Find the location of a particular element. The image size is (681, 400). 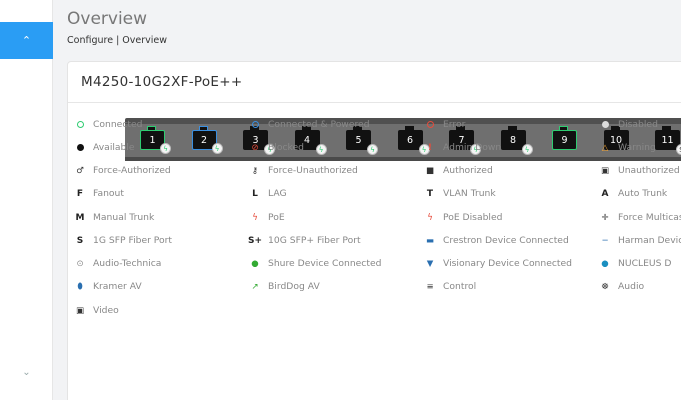

key-icon: ♂ is located at coordinates (80, 170).